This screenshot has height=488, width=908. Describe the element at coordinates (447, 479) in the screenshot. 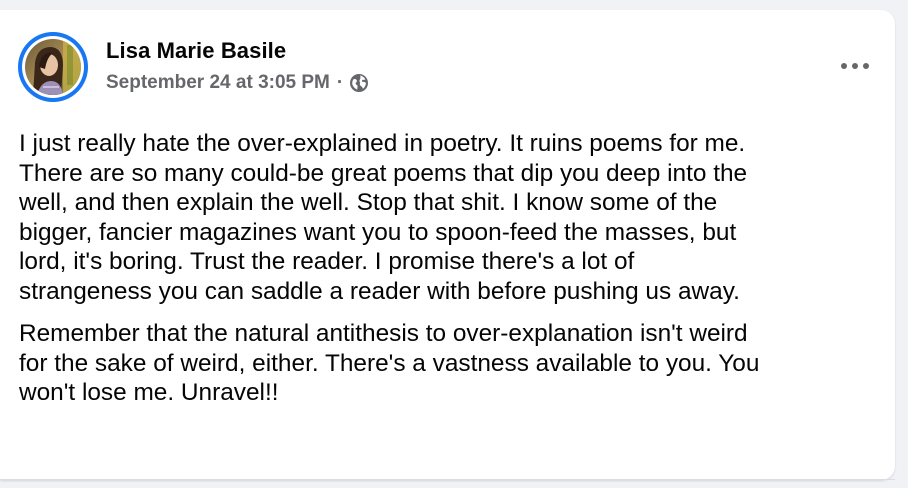

I see `card-divider` at that location.